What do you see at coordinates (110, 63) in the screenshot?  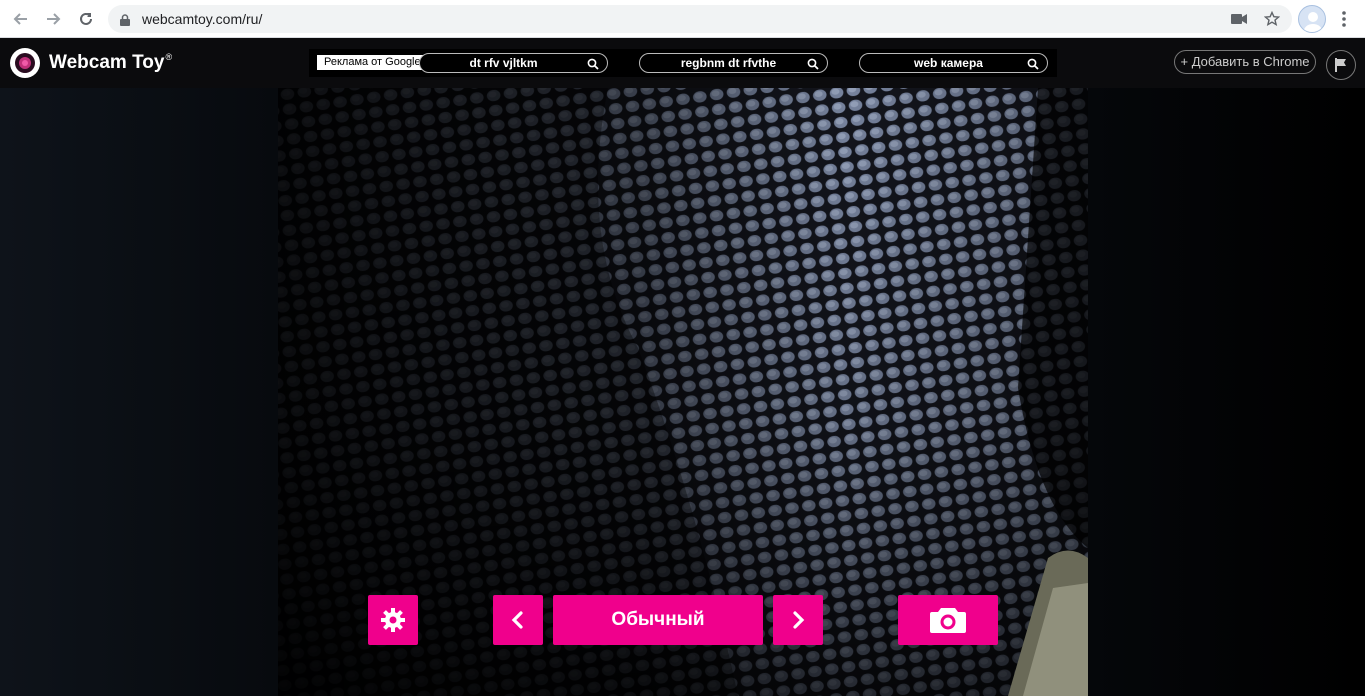 I see `logo-text: Webcam Toy®` at bounding box center [110, 63].